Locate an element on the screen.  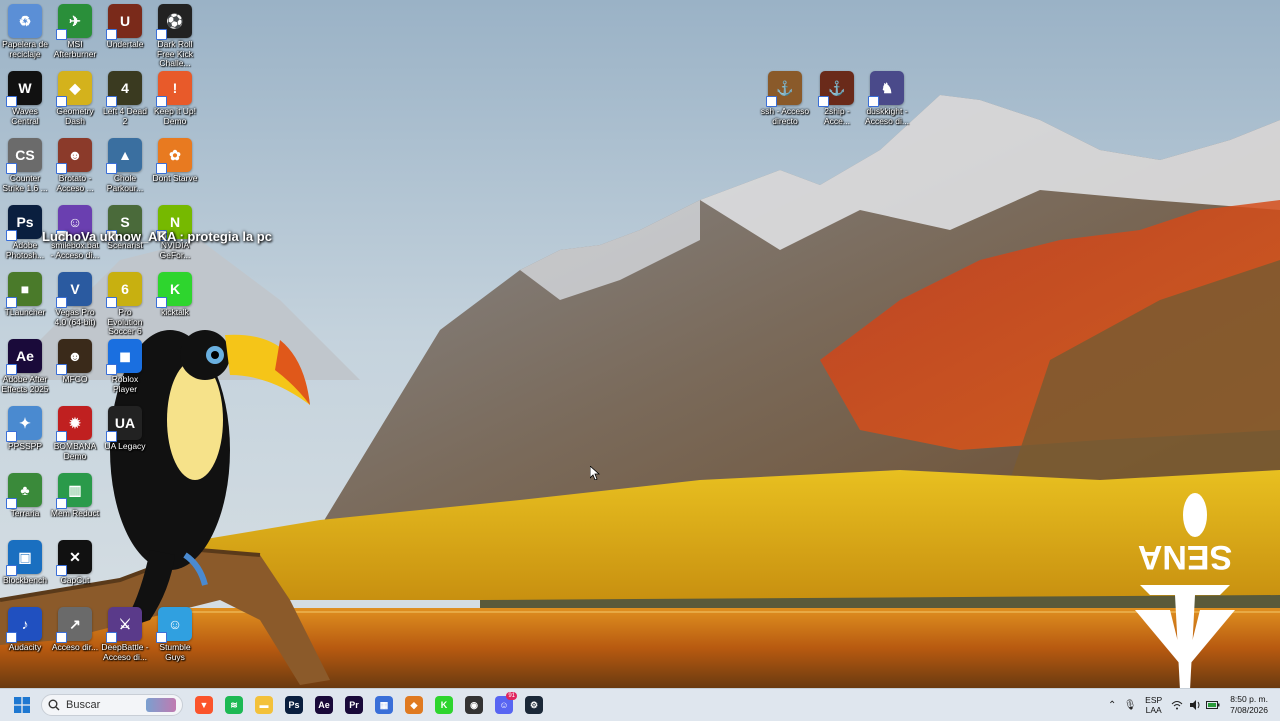
taskbar-app-button: ▬ is located at coordinates (264, 705).